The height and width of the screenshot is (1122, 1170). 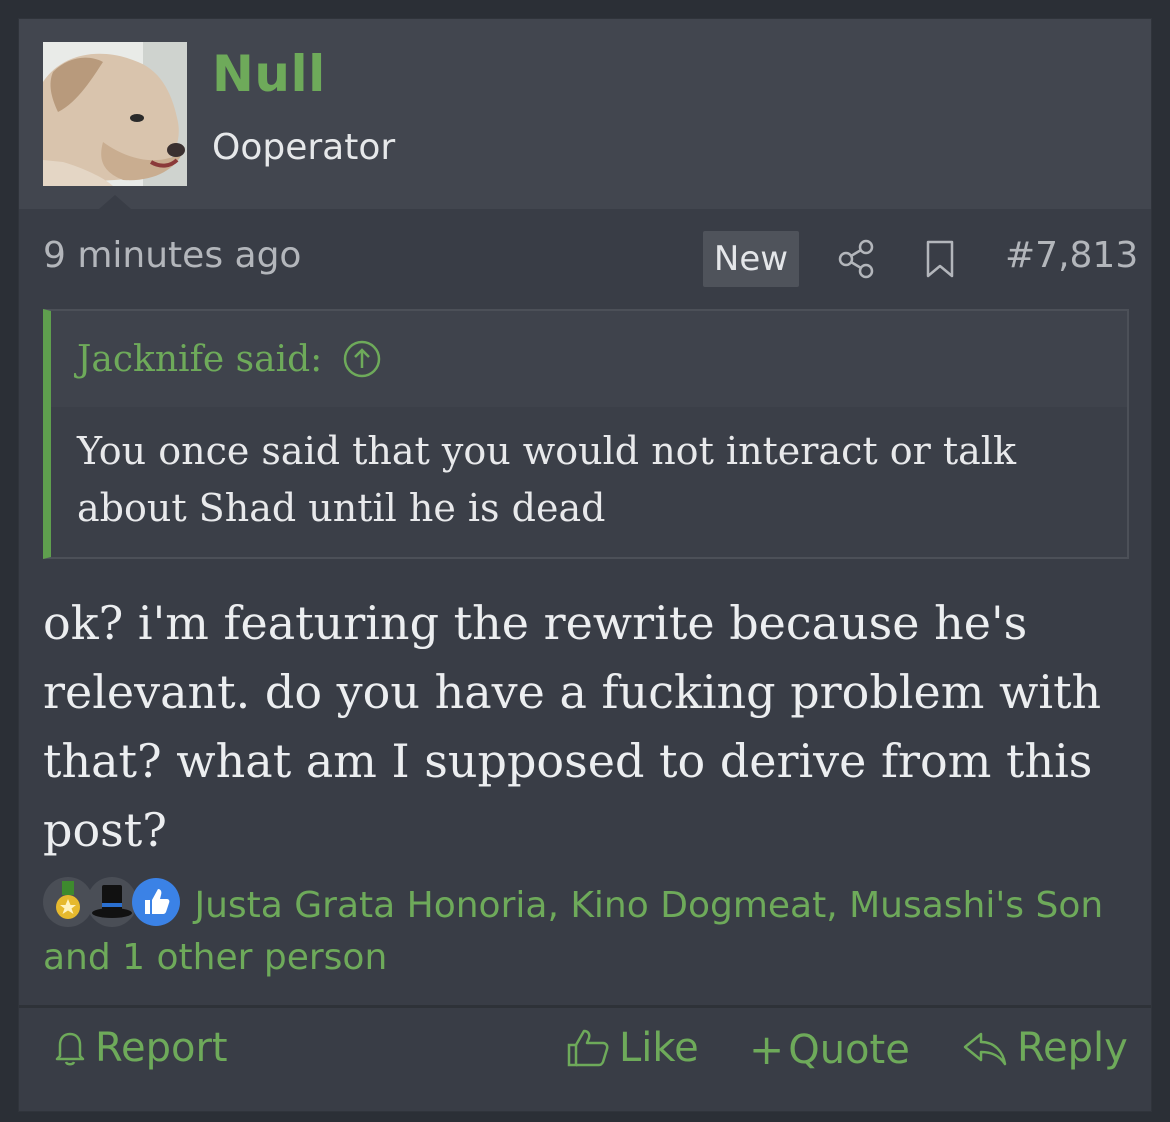 I want to click on post-actions: Report Like + Quote Reply, so click(x=585, y=1051).